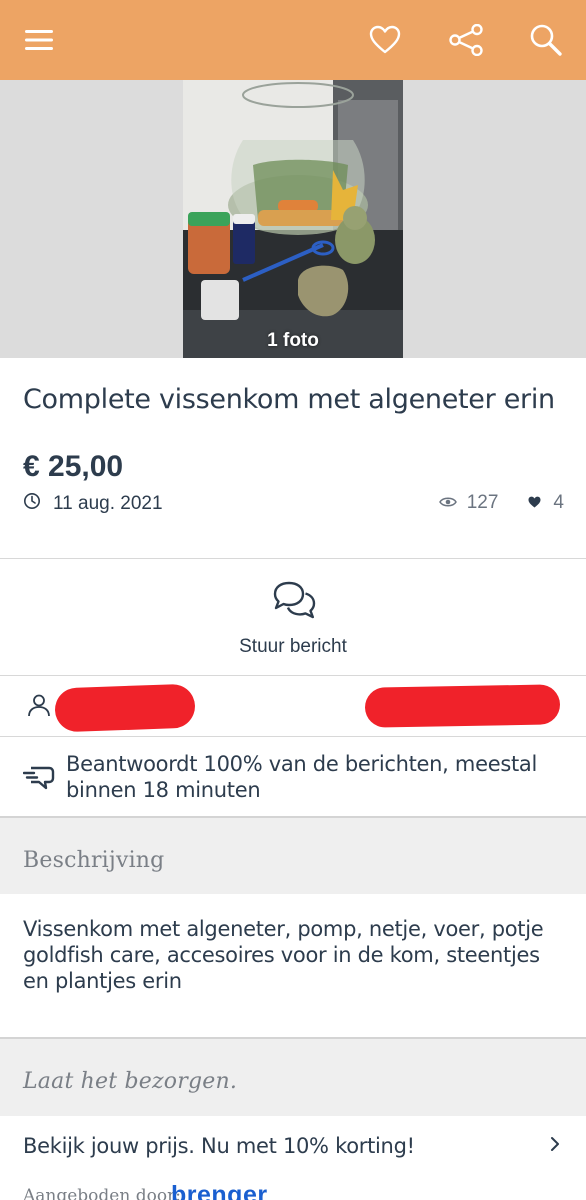  What do you see at coordinates (452, 503) in the screenshot?
I see `eye-icon` at bounding box center [452, 503].